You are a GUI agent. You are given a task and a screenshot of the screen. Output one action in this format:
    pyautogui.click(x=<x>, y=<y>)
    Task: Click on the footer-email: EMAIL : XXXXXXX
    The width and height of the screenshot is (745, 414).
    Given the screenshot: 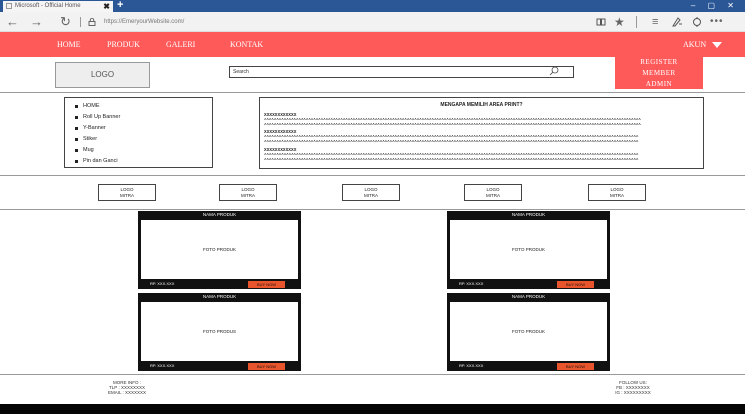 What is the action you would take?
    pyautogui.click(x=127, y=392)
    